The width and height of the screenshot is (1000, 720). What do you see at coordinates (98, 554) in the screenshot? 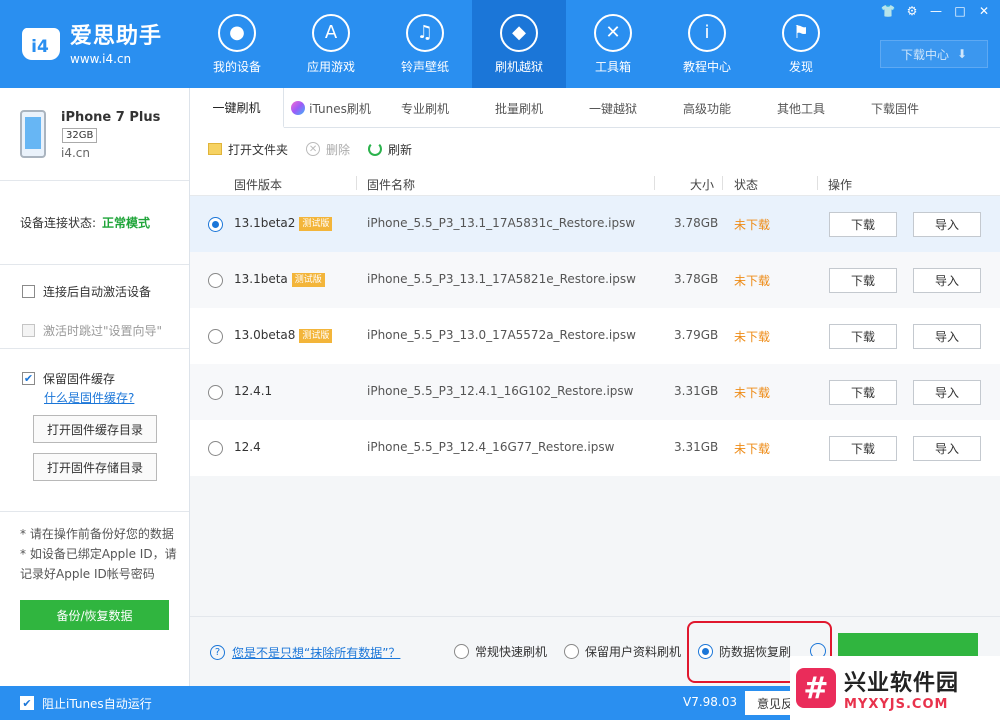
I see `note-line: * 如设备已绑定Apple ID，请` at bounding box center [98, 554].